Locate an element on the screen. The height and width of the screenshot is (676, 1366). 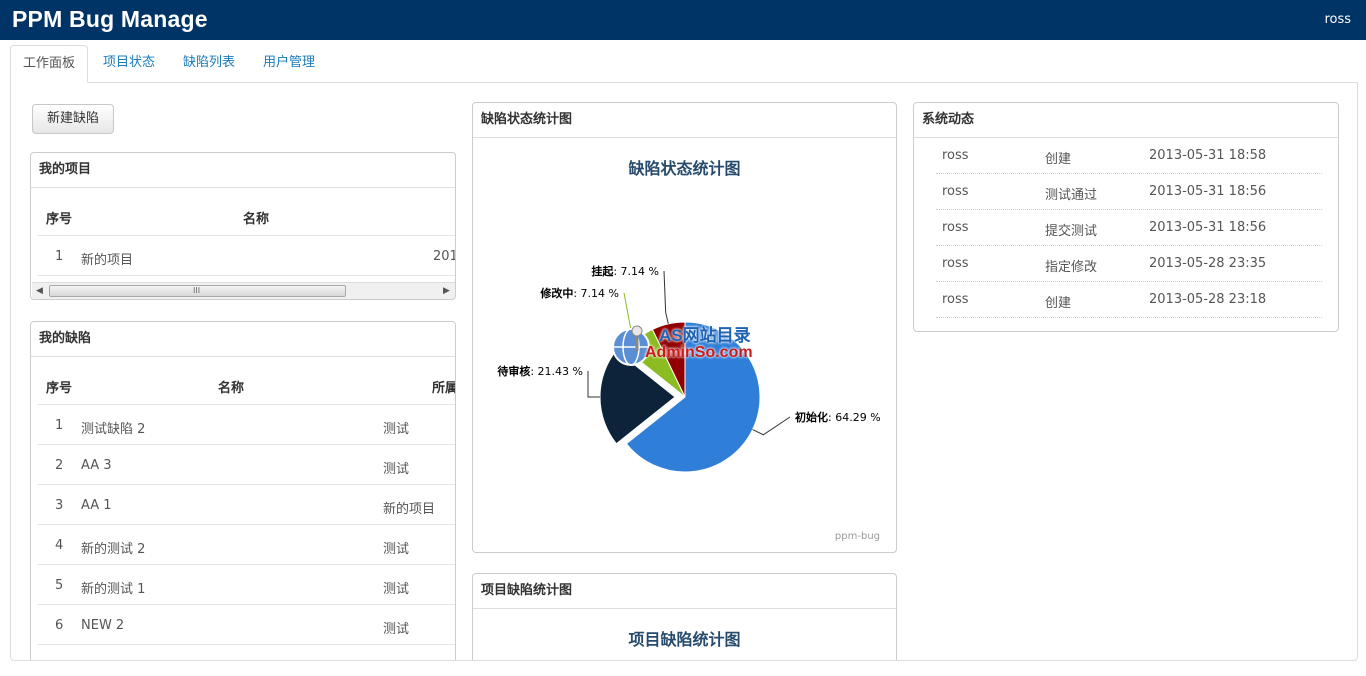
bug-name: 测试缺陷 2 is located at coordinates (113, 427).